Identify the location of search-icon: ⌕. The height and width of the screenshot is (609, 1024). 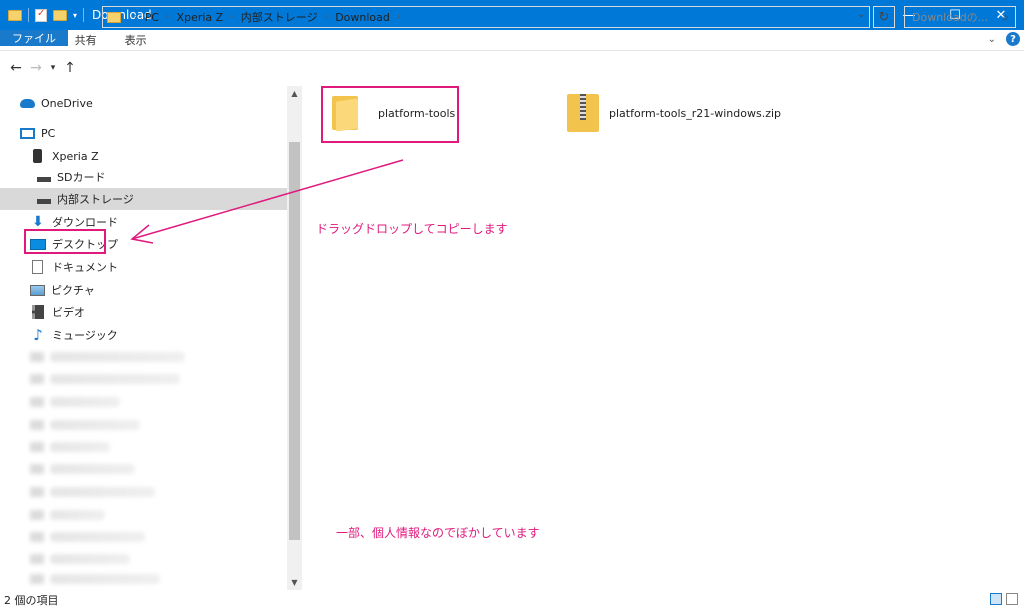
(1005, 17).